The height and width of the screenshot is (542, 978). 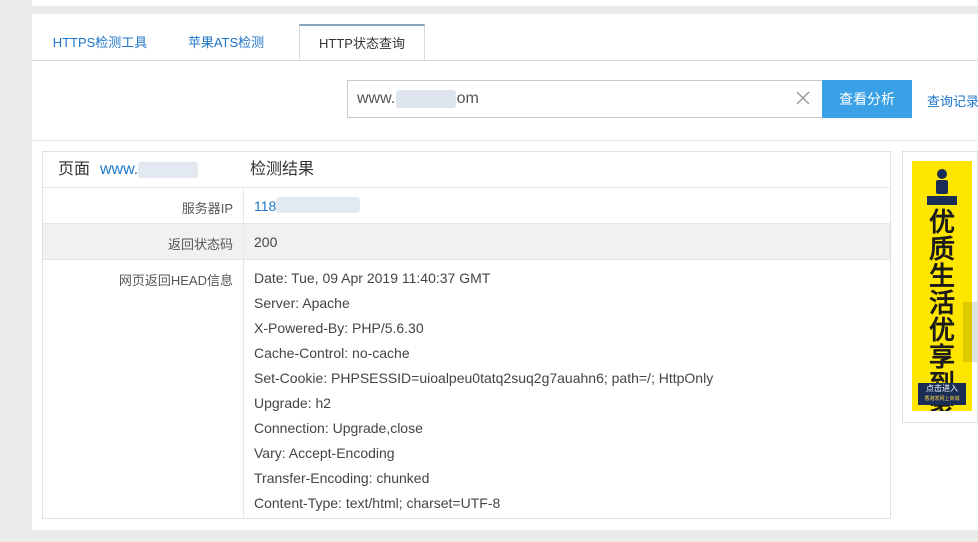 I want to click on server-ip-value: 118, so click(x=307, y=205).